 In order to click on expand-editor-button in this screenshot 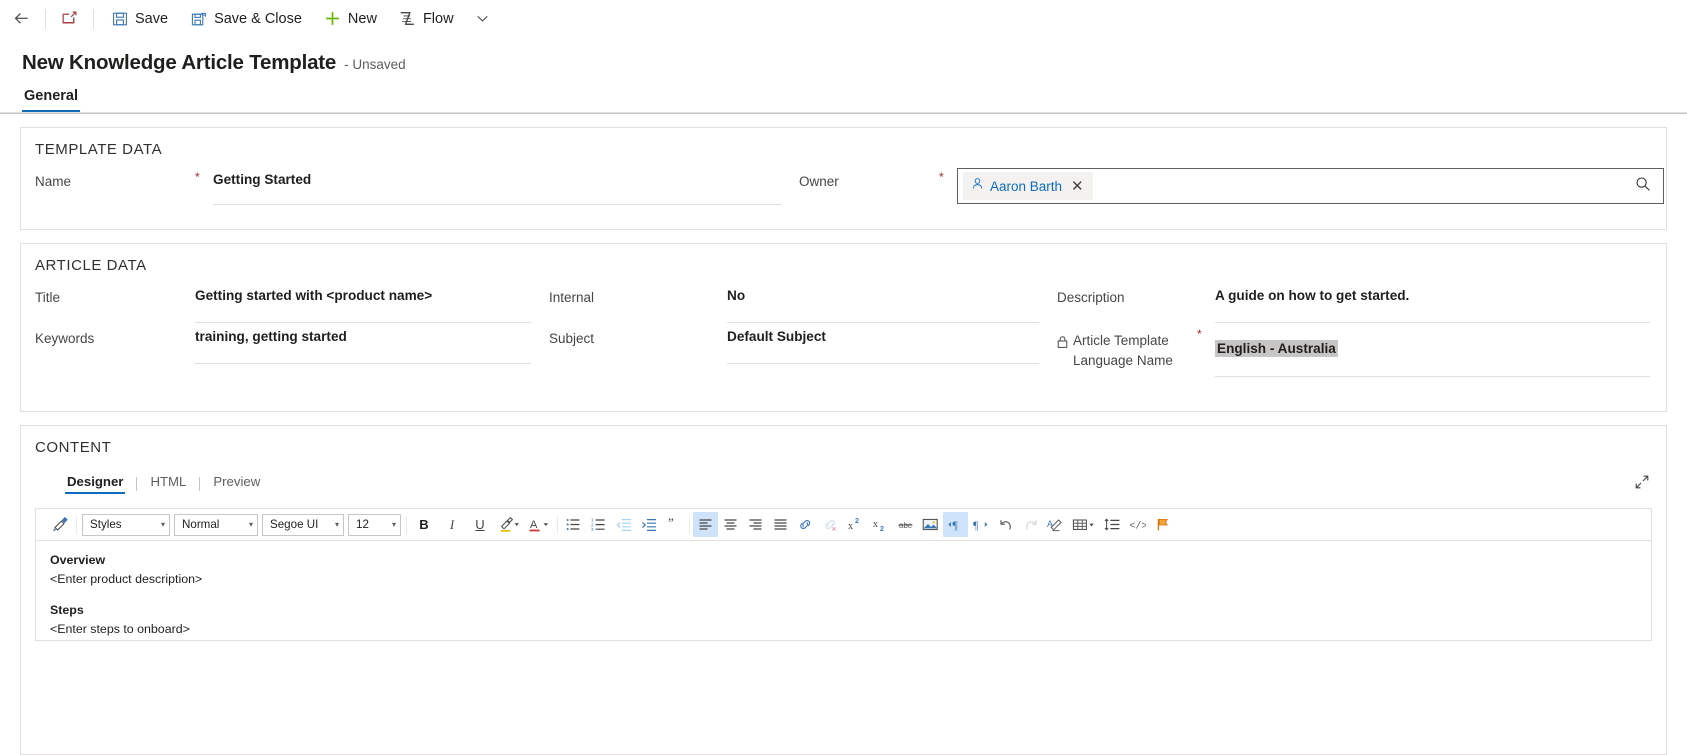, I will do `click(1642, 484)`.